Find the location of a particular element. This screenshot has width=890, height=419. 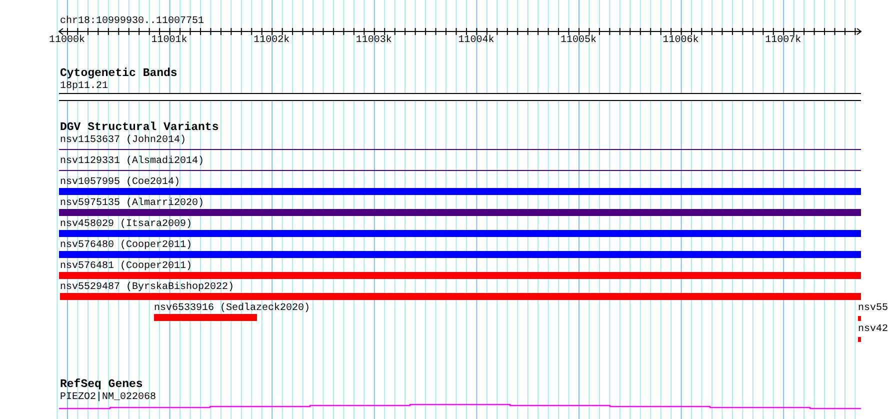

variant-label: nsv1057995 (Coe2014) is located at coordinates (120, 182).